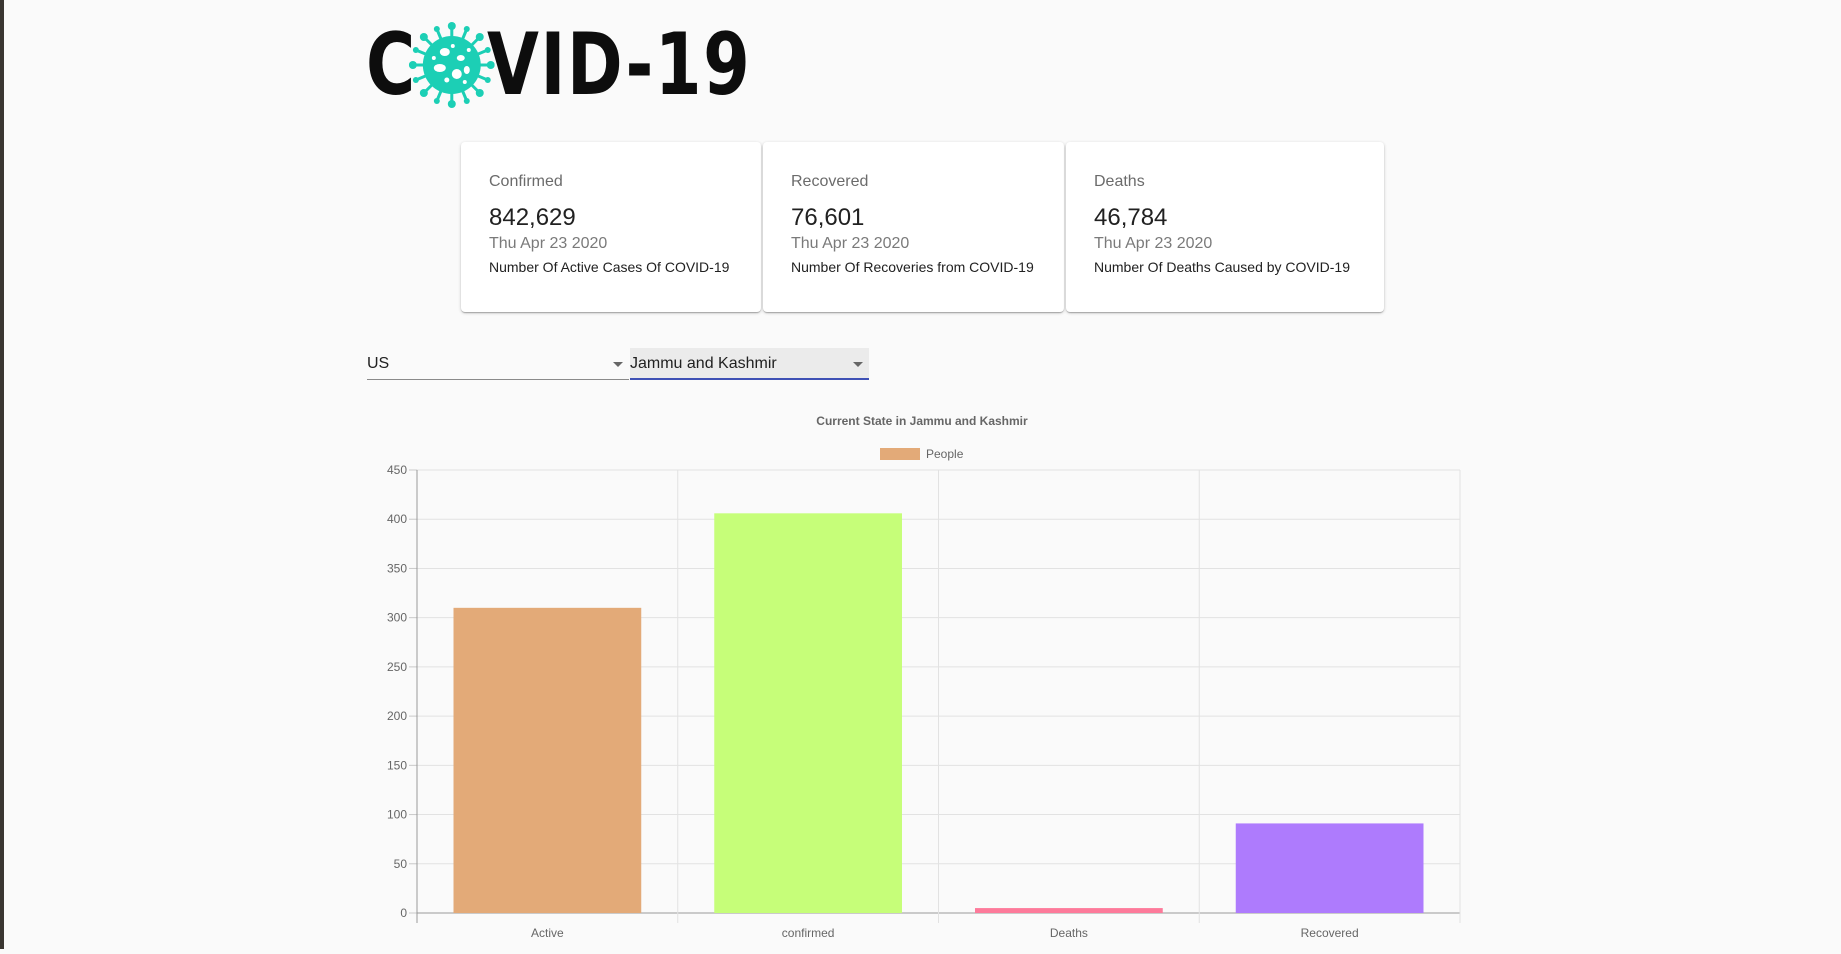  Describe the element at coordinates (1131, 217) in the screenshot. I see `card-value: 46,784` at that location.